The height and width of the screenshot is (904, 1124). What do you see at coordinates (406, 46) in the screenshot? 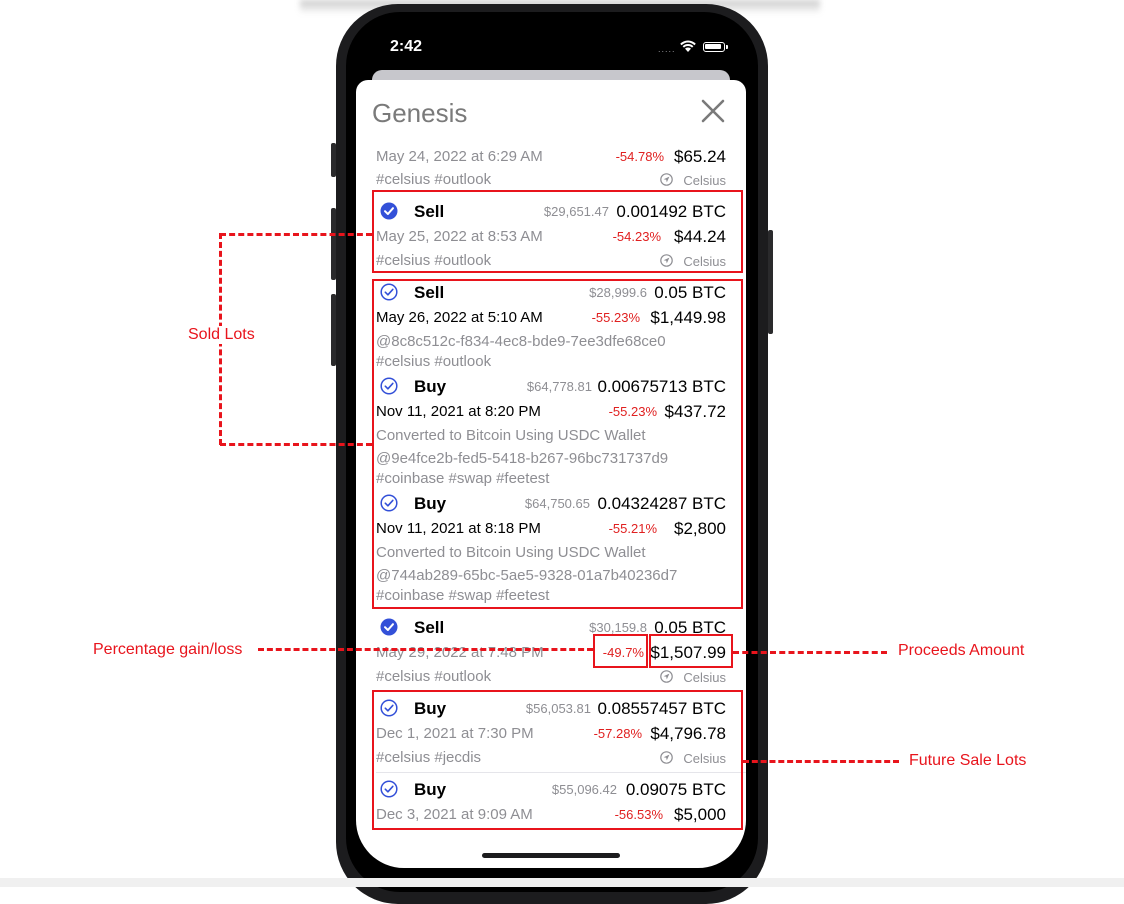
I see `status-time: 2:42` at bounding box center [406, 46].